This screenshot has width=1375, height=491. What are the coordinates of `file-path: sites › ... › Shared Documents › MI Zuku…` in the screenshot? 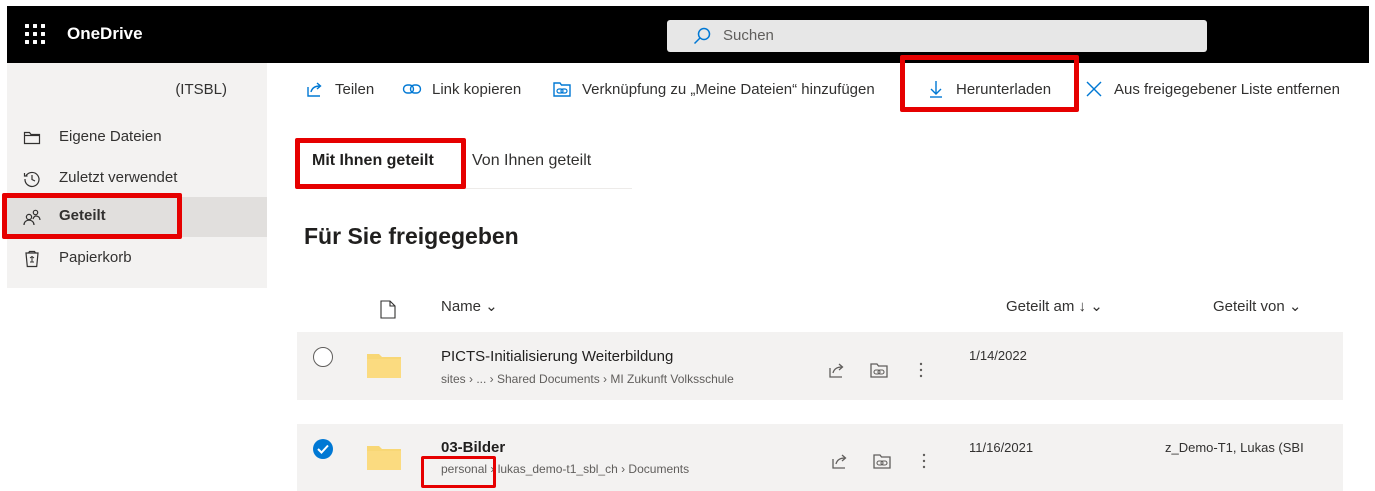 It's located at (587, 379).